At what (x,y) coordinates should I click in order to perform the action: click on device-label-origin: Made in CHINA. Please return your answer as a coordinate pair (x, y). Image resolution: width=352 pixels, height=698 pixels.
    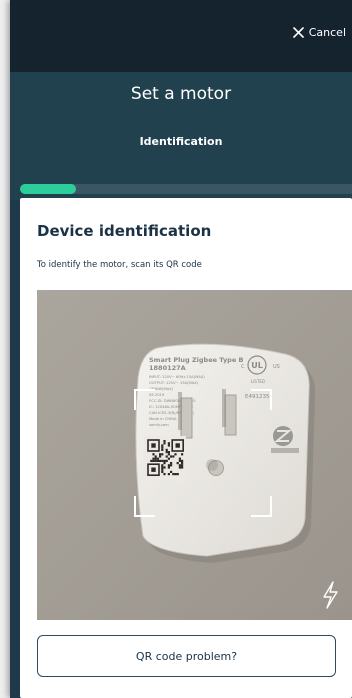
    Looking at the image, I should click on (163, 419).